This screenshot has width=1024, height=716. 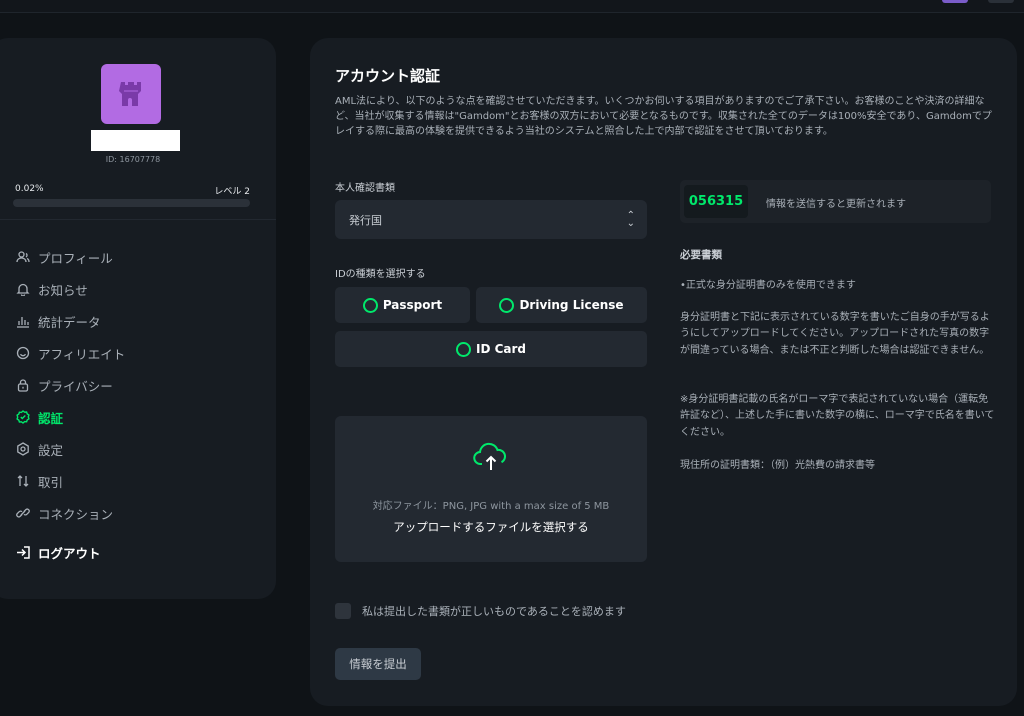 I want to click on progress-percent: 0.02%, so click(x=29, y=189).